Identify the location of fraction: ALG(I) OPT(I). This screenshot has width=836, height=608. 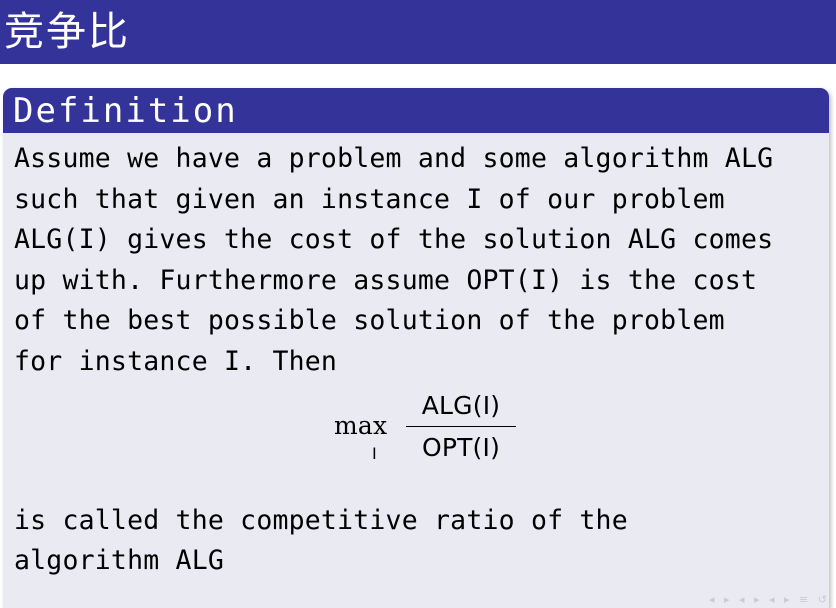
(461, 427).